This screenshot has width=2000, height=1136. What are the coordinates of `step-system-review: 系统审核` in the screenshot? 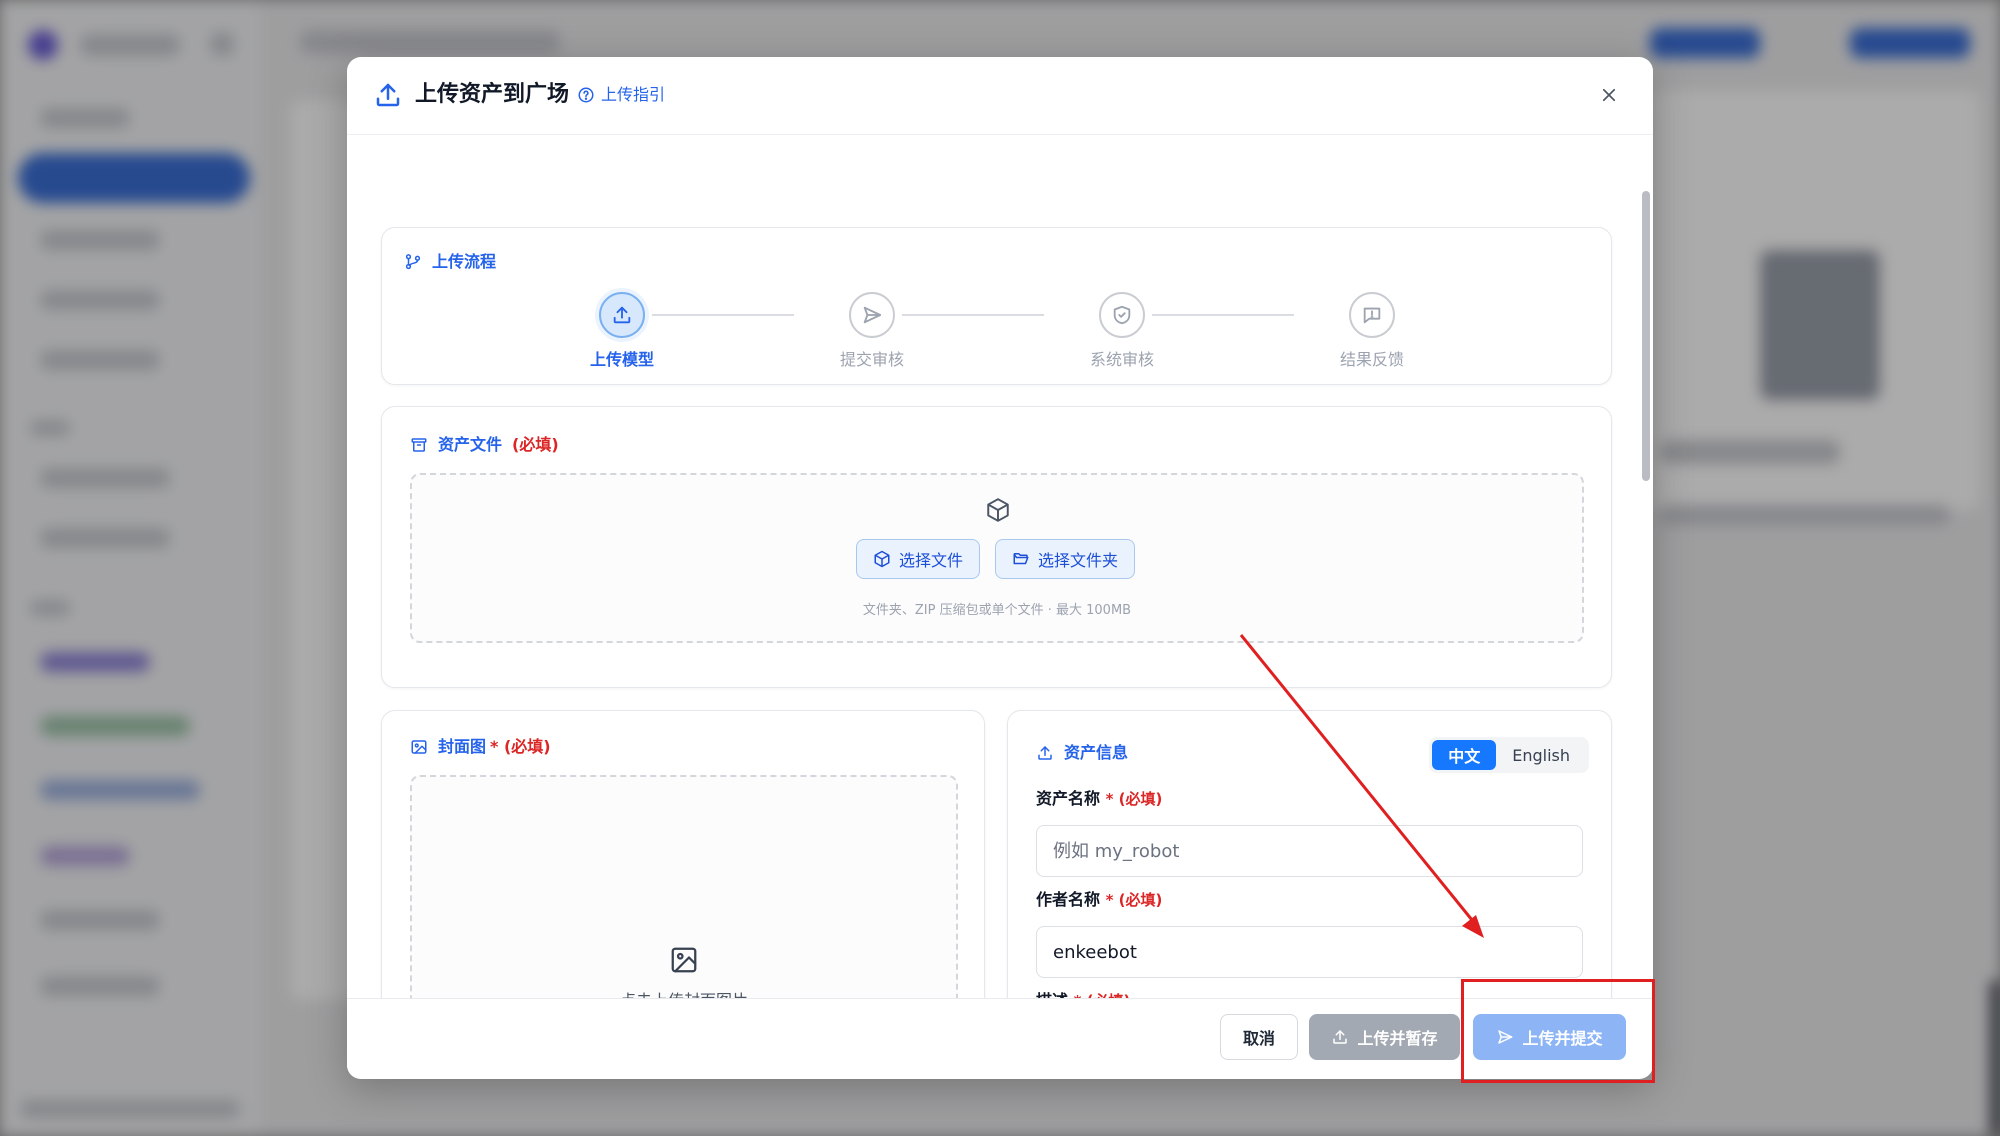 It's located at (1122, 332).